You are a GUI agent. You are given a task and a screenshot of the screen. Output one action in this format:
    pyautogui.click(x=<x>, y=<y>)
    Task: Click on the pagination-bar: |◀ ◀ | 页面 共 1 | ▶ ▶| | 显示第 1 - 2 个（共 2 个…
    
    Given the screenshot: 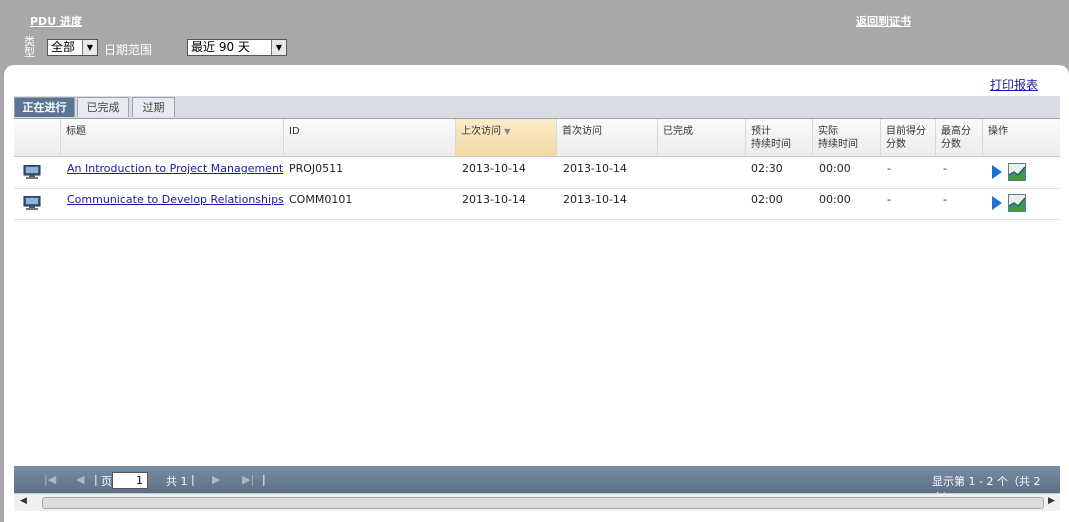 What is the action you would take?
    pyautogui.click(x=537, y=485)
    